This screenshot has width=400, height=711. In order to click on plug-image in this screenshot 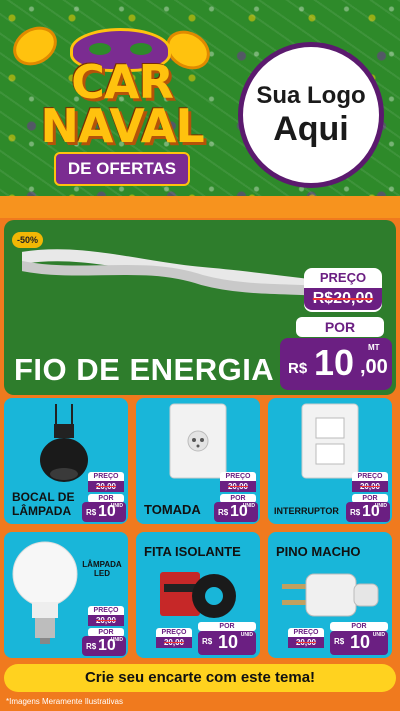, I will do `click(330, 595)`.